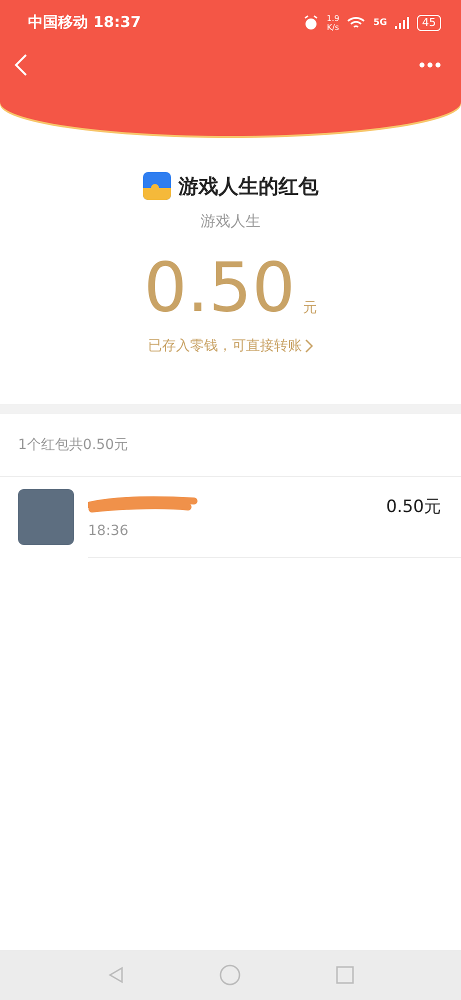 The width and height of the screenshot is (461, 1000). I want to click on home-nav-icon, so click(230, 975).